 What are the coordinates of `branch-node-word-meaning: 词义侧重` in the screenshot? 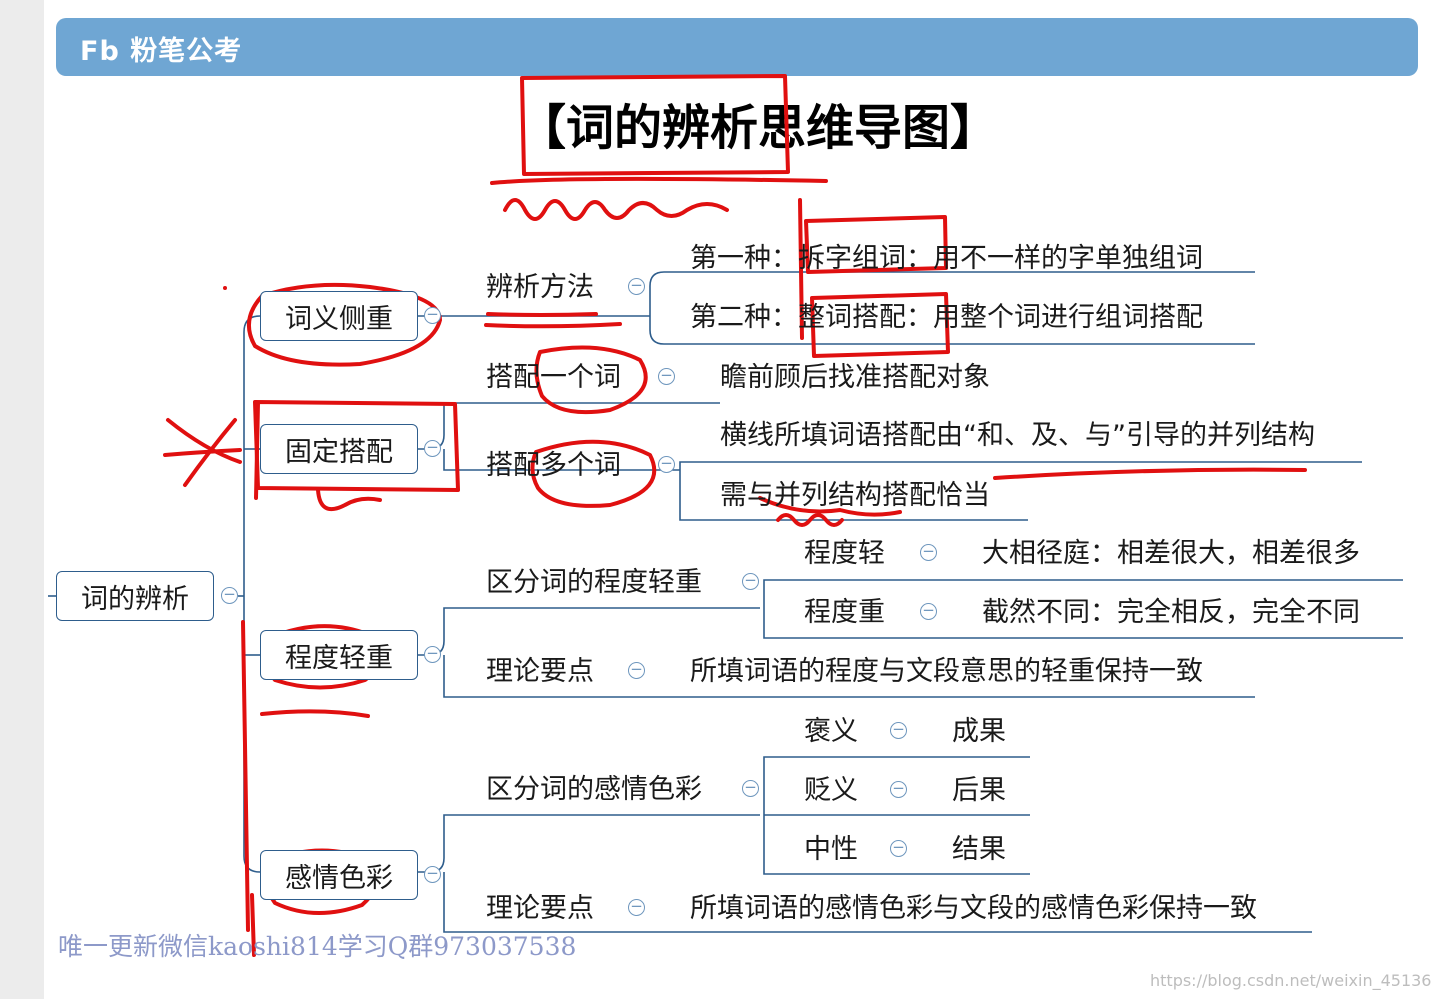 It's located at (339, 316).